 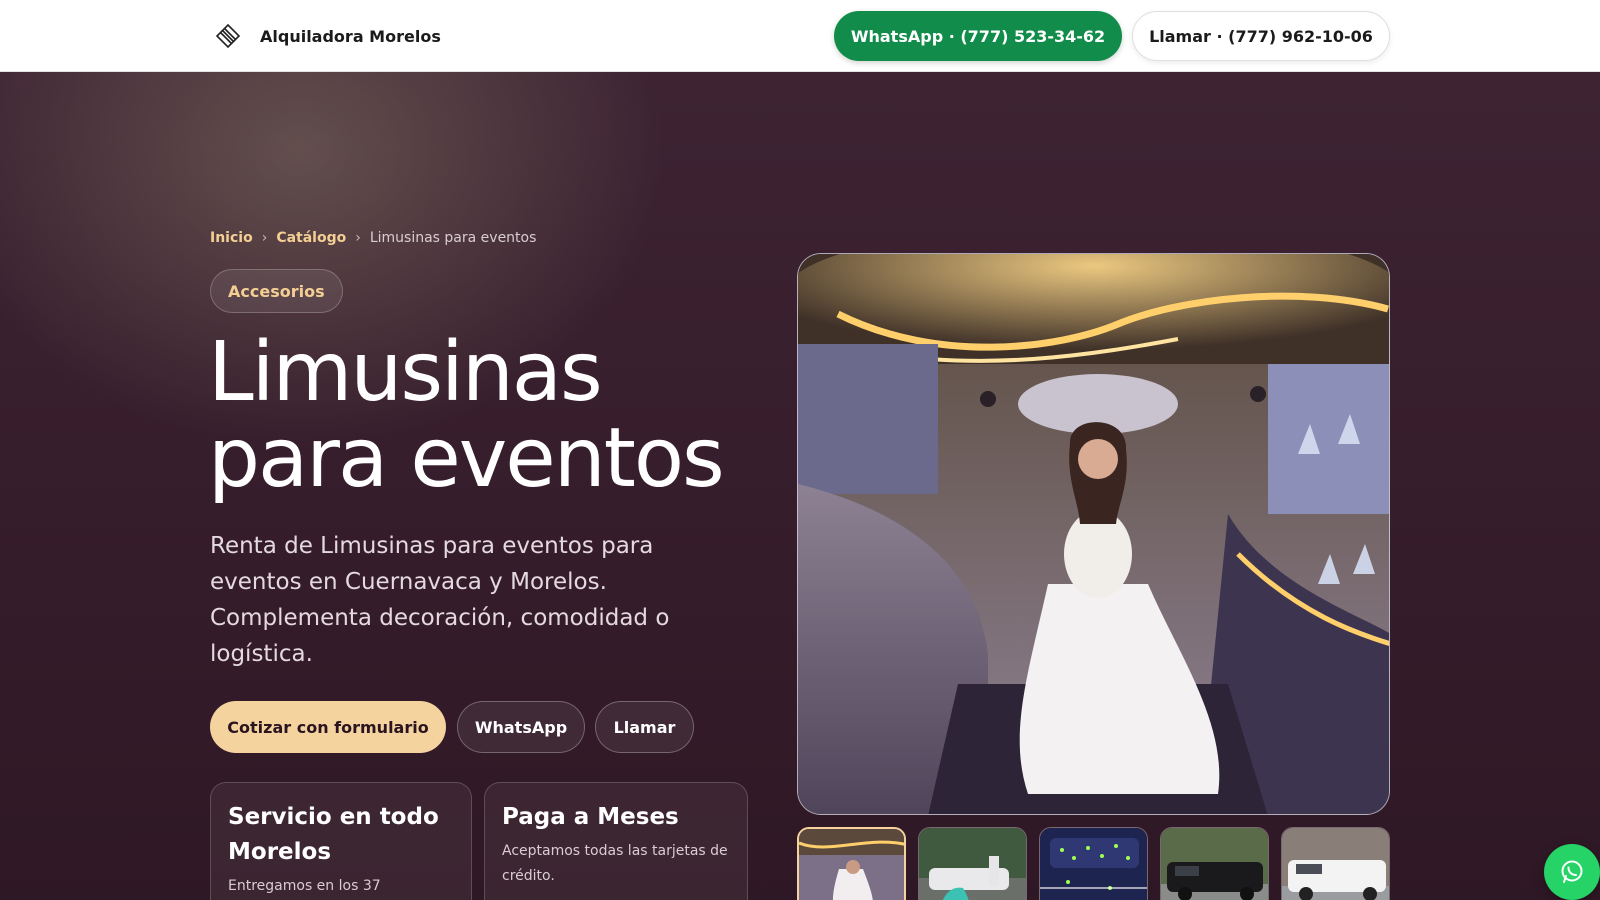 What do you see at coordinates (333, 834) in the screenshot?
I see `feature-card-title: Servicio en todo Morelos` at bounding box center [333, 834].